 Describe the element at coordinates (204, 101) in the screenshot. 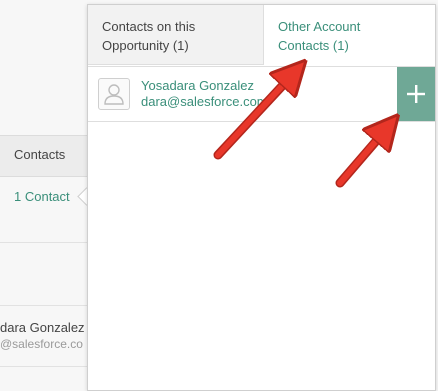

I see `contact-email-link: dara@salesforce.com` at that location.